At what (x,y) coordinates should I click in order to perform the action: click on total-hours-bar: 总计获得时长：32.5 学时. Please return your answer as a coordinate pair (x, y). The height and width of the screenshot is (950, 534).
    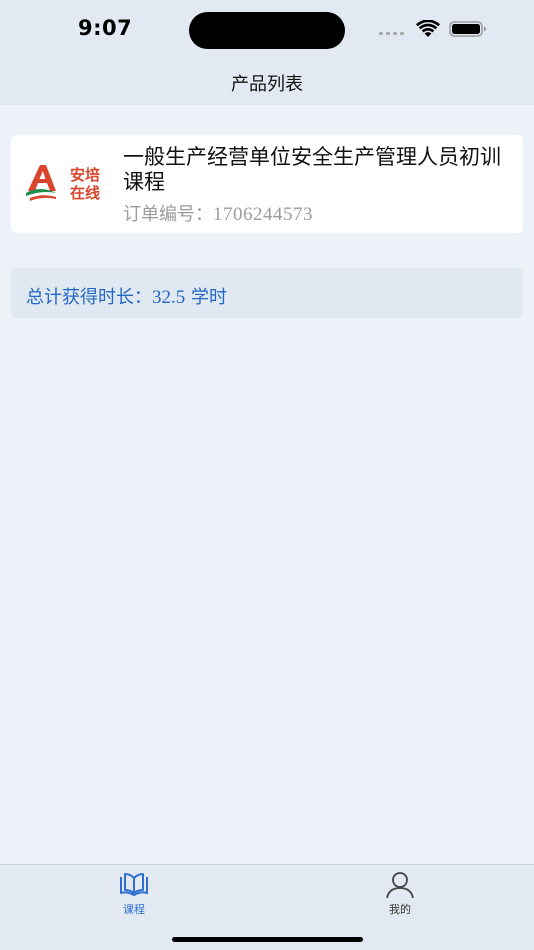
    Looking at the image, I should click on (267, 293).